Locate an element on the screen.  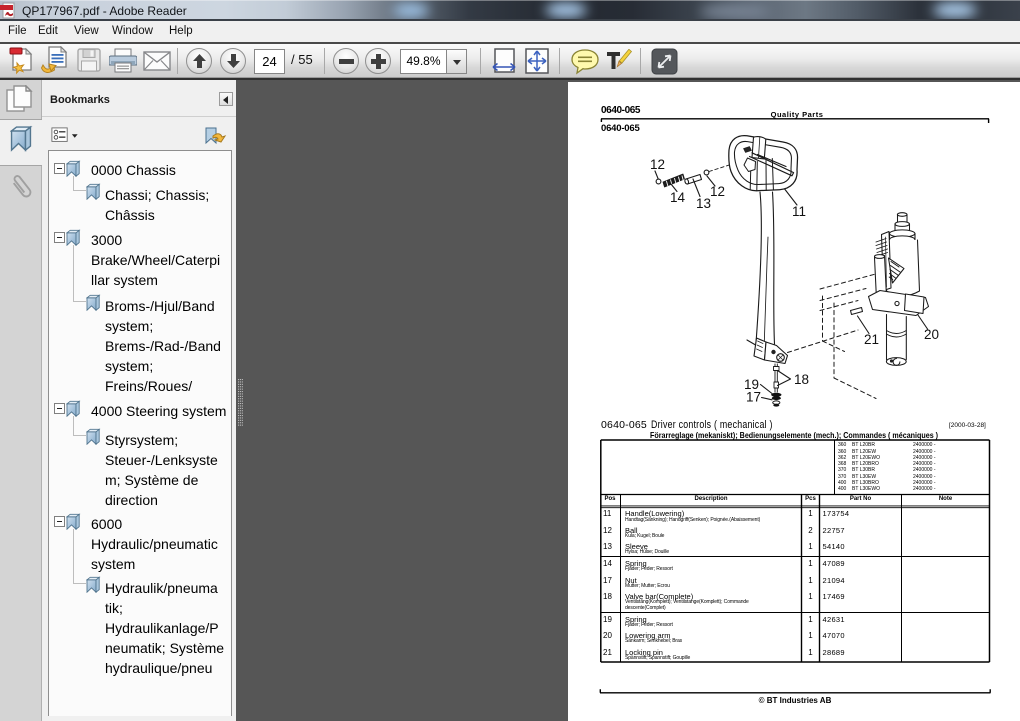
svg-text: 17 is located at coordinates (753, 397).